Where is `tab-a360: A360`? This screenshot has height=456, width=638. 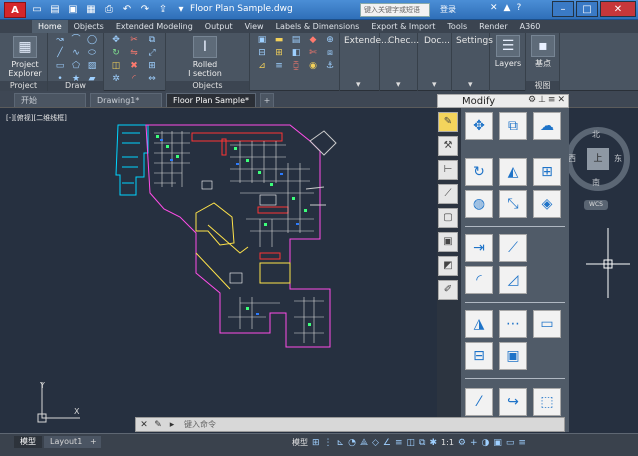
tab-a360: A360 is located at coordinates (530, 26).